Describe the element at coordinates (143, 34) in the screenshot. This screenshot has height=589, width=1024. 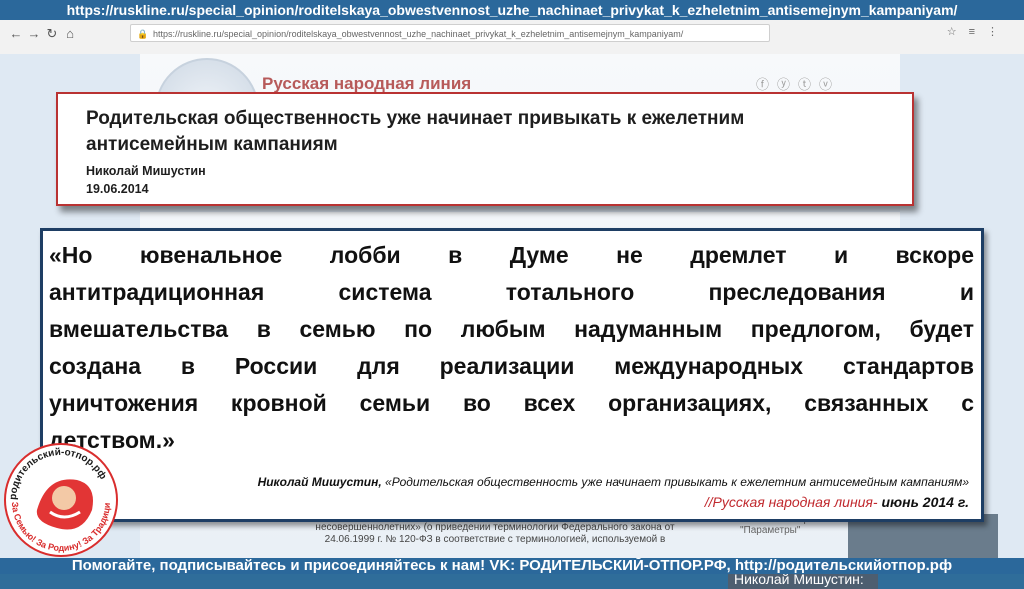
I see `lock-icon: 🔒` at that location.